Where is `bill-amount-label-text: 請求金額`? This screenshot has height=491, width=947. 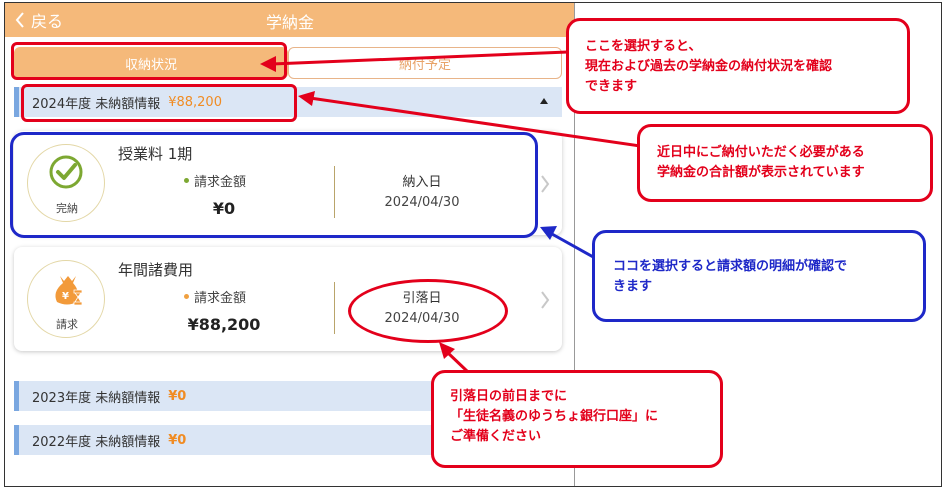
bill-amount-label-text: 請求金額 is located at coordinates (220, 298).